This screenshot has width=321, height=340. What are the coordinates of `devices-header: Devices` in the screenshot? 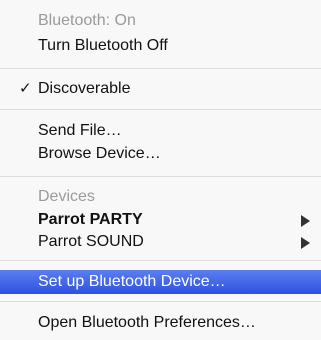 It's located at (66, 196).